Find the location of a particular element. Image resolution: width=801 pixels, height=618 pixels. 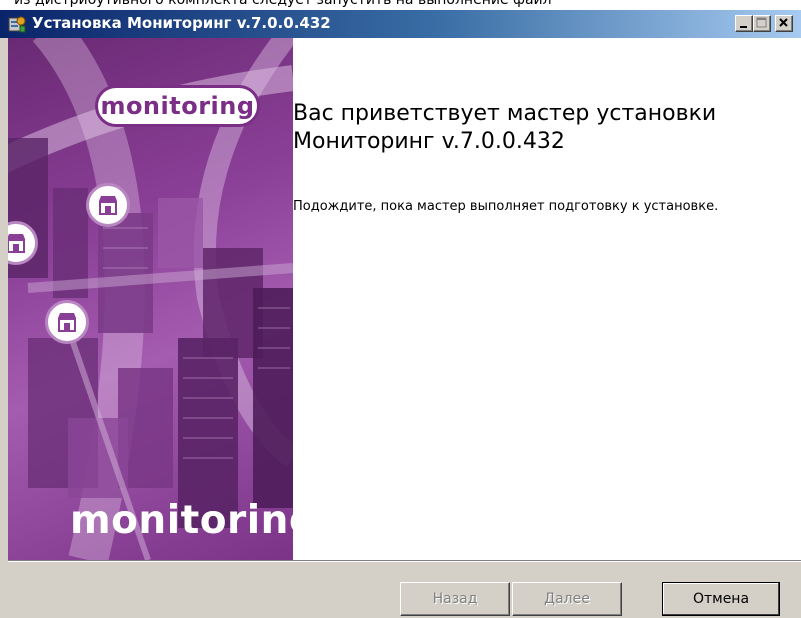

cancel-button: Отмена is located at coordinates (721, 599).